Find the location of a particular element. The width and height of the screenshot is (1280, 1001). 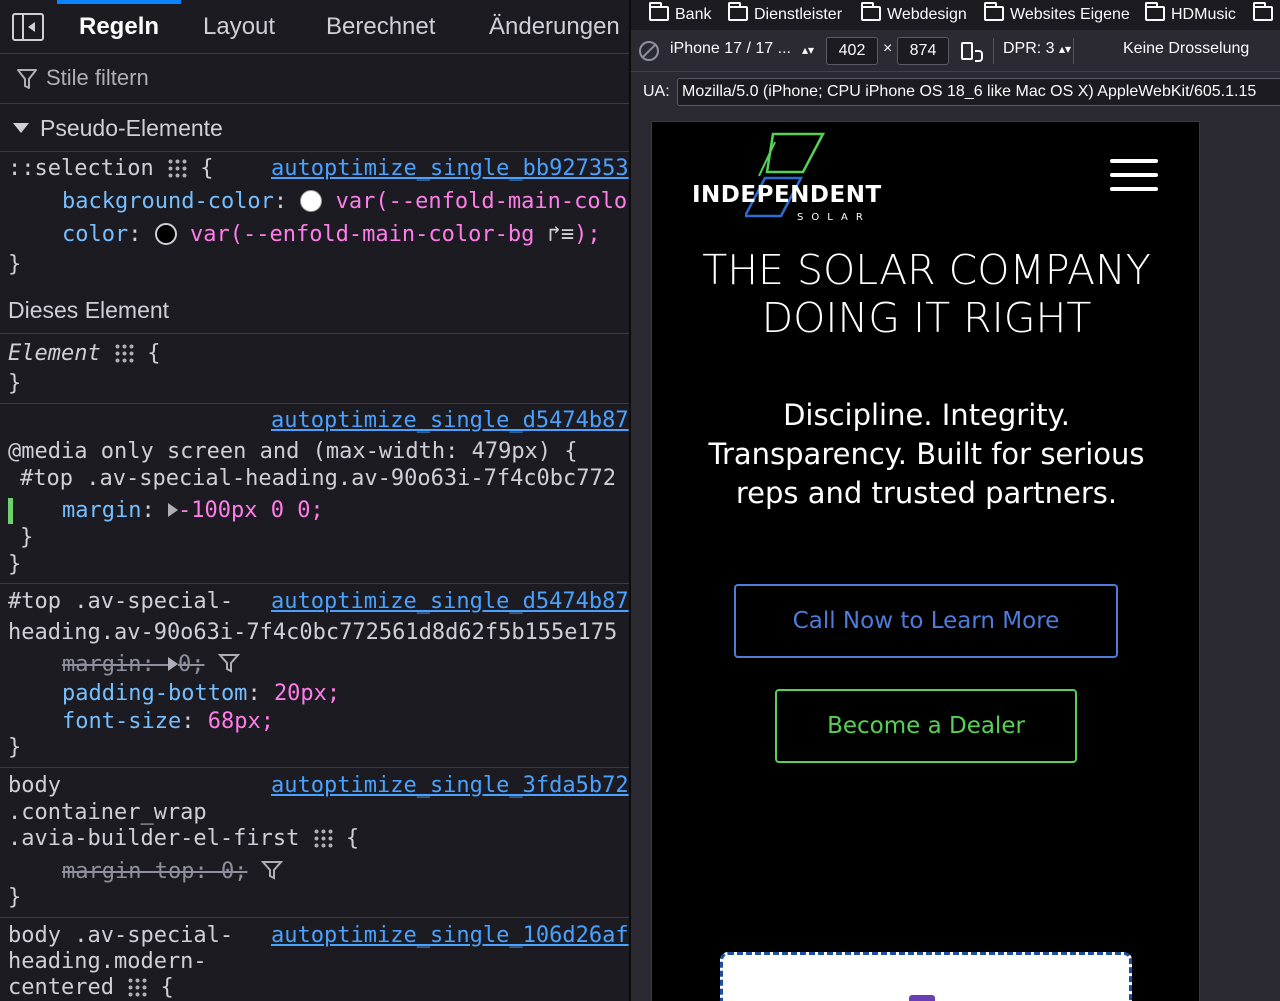

decl-prop: margin is located at coordinates (102, 510).